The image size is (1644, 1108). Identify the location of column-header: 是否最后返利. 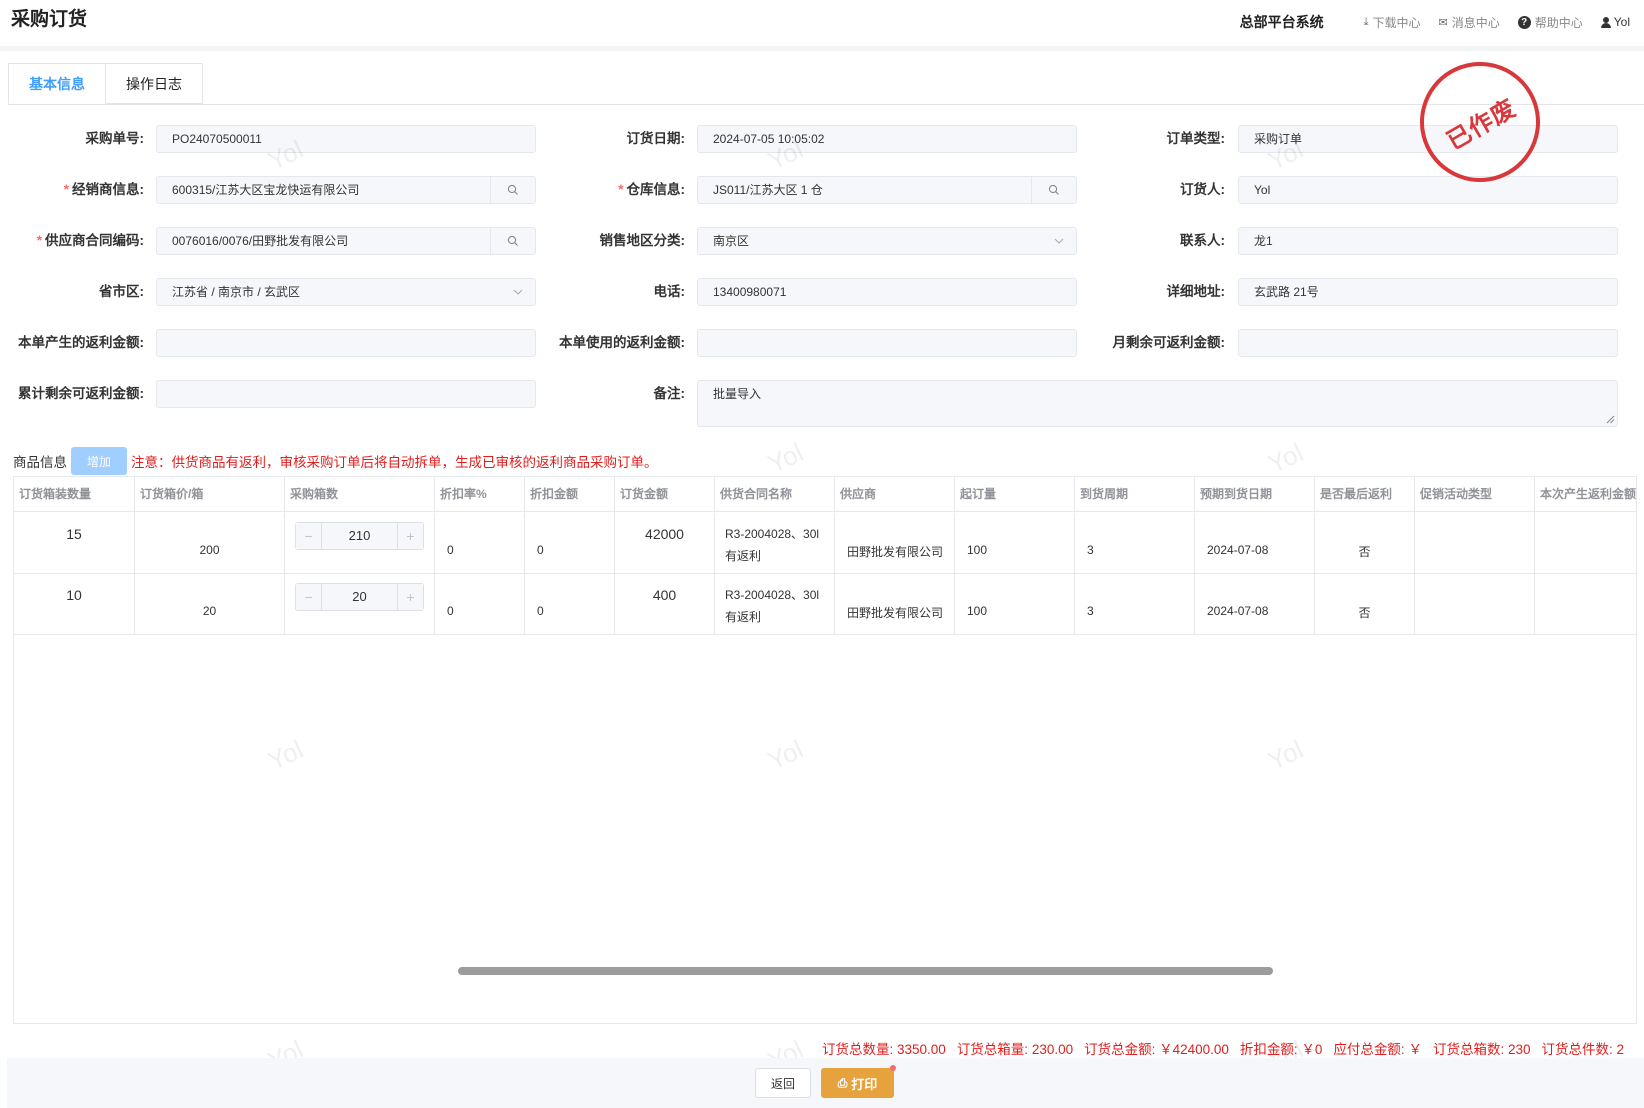
(1365, 494).